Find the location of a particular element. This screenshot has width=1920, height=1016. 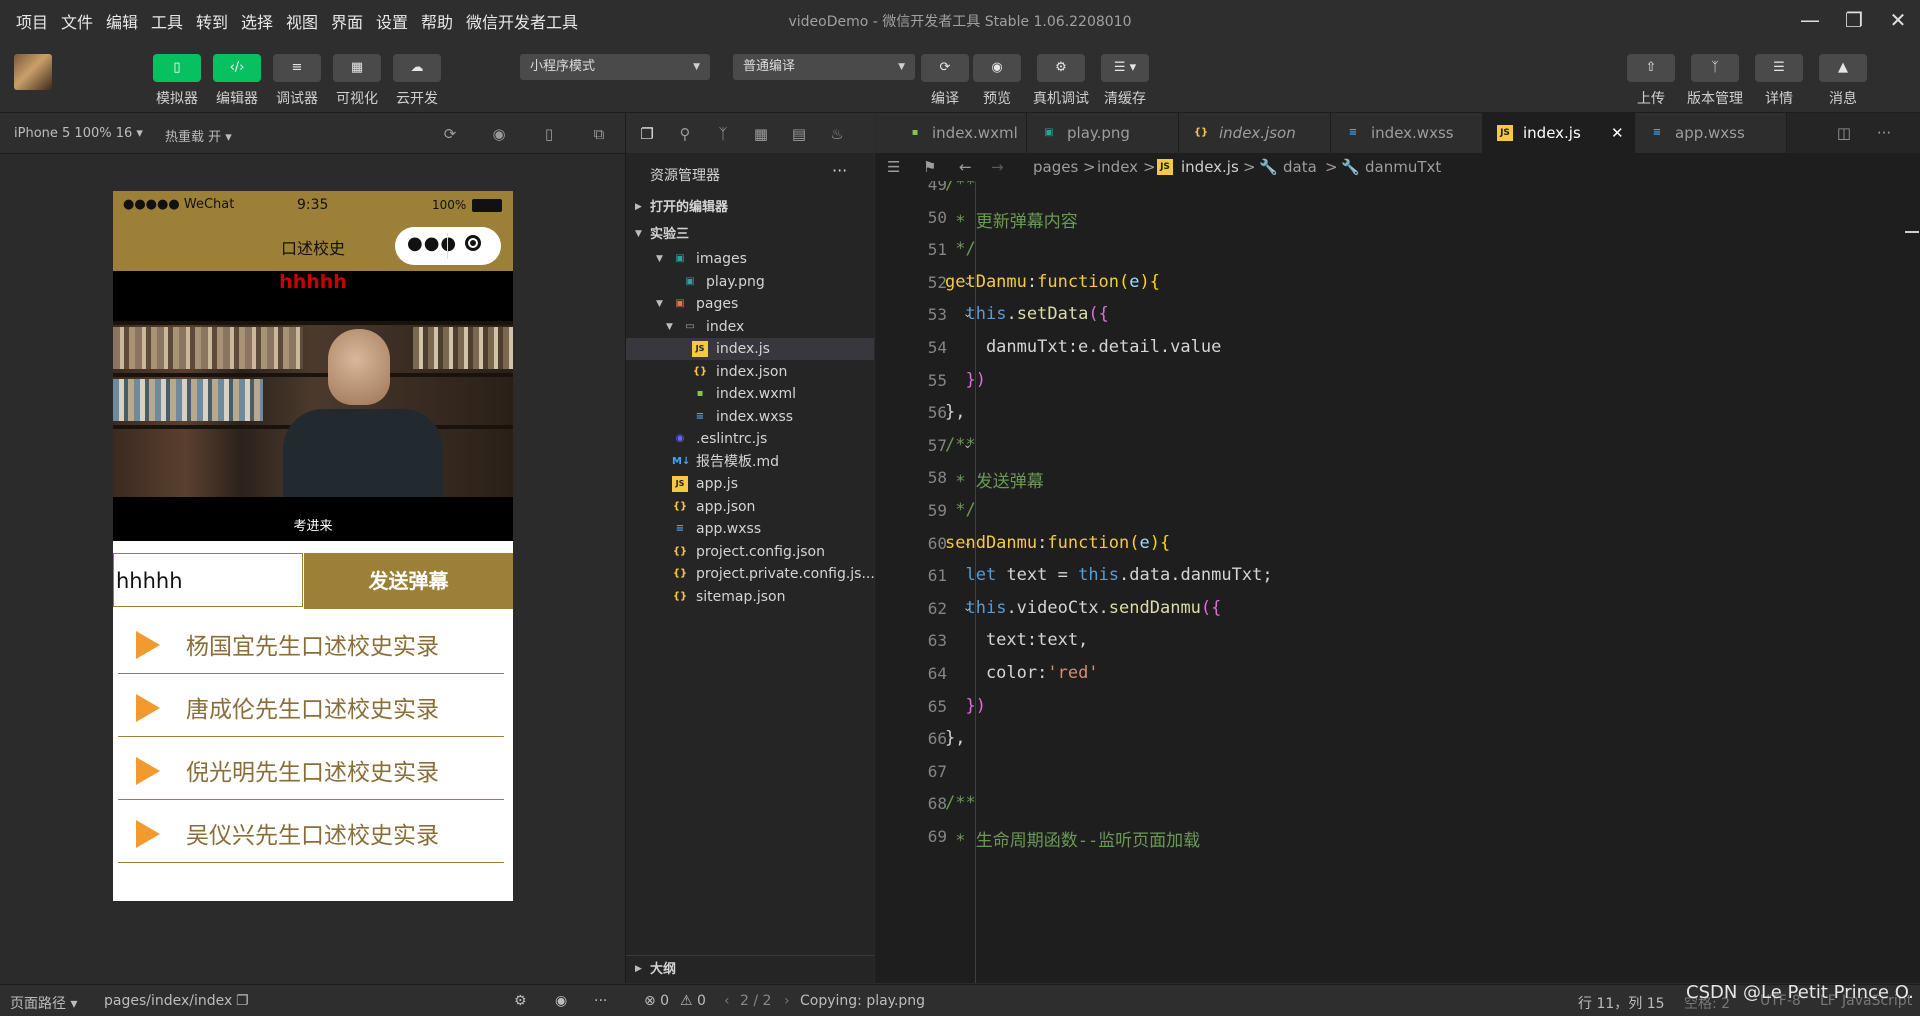

menu-project: 项目 is located at coordinates (32, 21).